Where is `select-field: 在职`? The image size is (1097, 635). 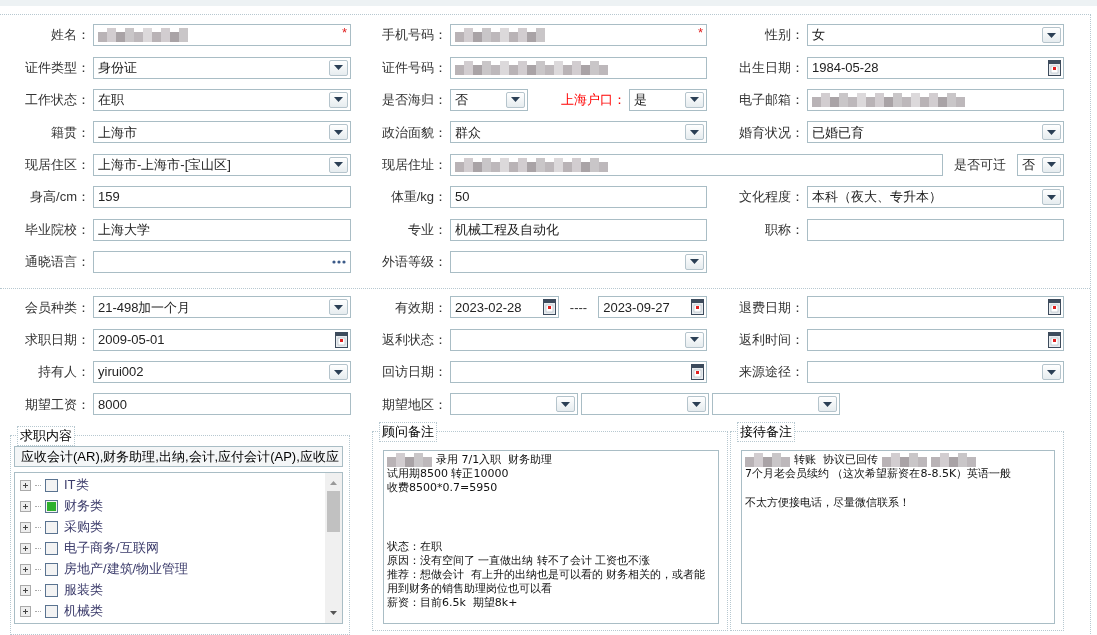
select-field: 在职 is located at coordinates (222, 99).